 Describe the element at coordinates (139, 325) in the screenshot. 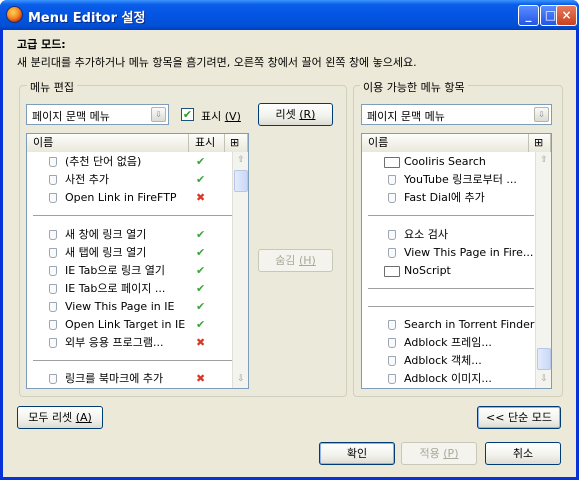

I see `list-item: Open Link Target in IE ✔` at that location.